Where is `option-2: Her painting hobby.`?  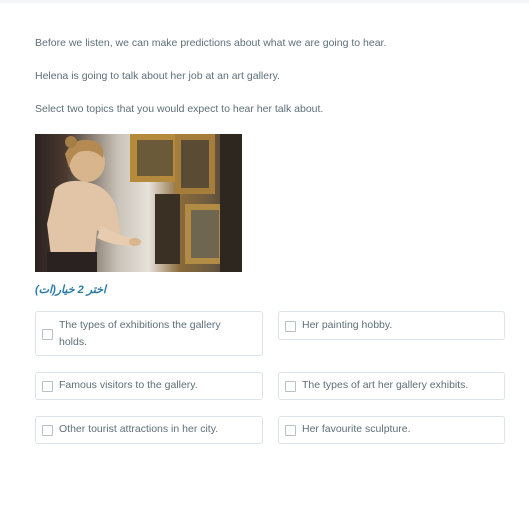 option-2: Her painting hobby. is located at coordinates (391, 325).